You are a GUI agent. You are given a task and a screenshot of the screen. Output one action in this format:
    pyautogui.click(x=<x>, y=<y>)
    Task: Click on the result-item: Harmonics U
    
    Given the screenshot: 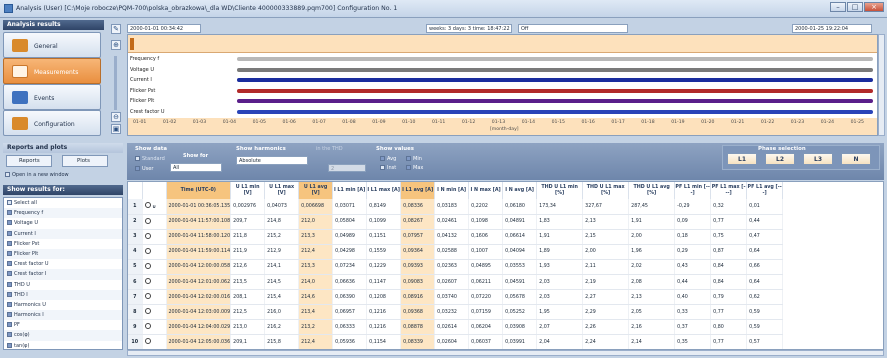 What is the action you would take?
    pyautogui.click(x=63, y=305)
    